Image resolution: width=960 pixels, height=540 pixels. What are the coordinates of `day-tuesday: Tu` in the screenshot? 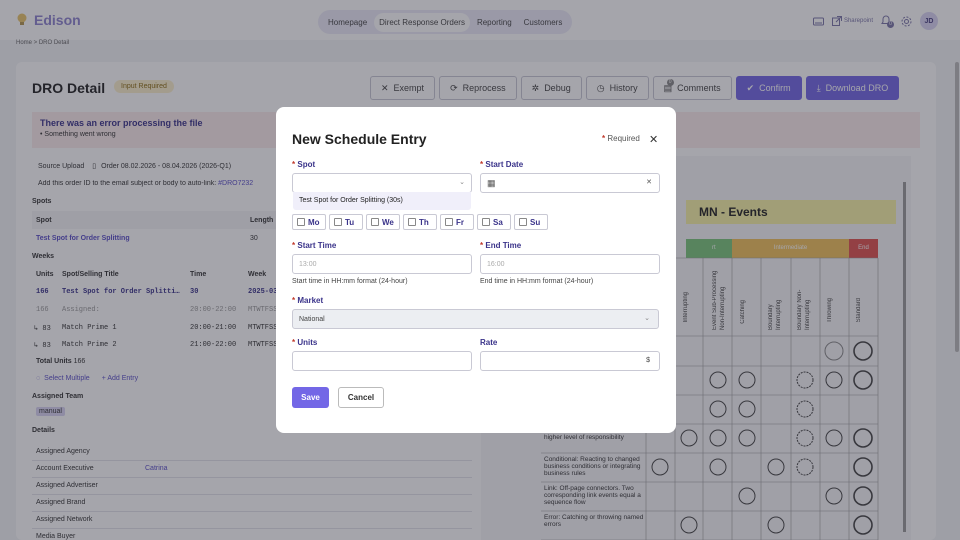 It's located at (346, 222).